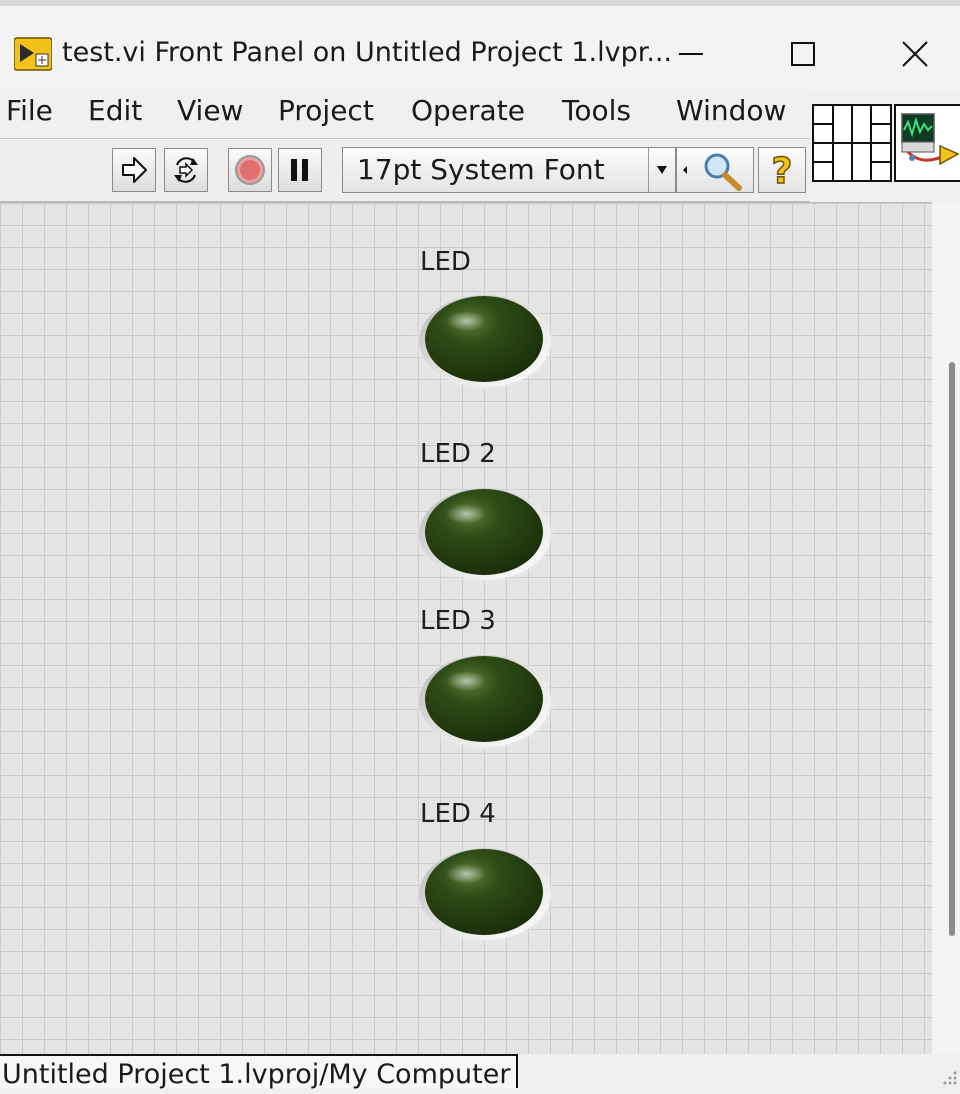  I want to click on pause-icon, so click(299, 170).